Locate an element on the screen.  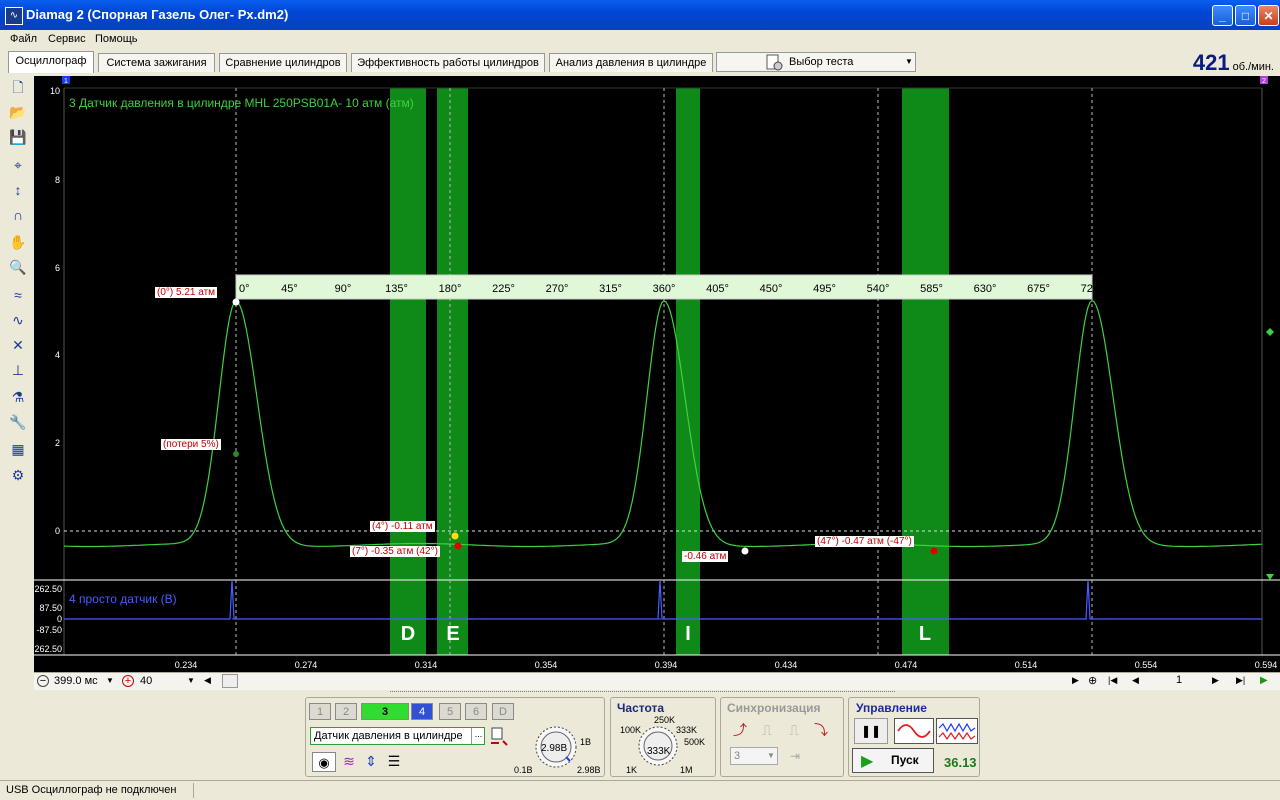
save-icon: 💾 is located at coordinates (18, 137).